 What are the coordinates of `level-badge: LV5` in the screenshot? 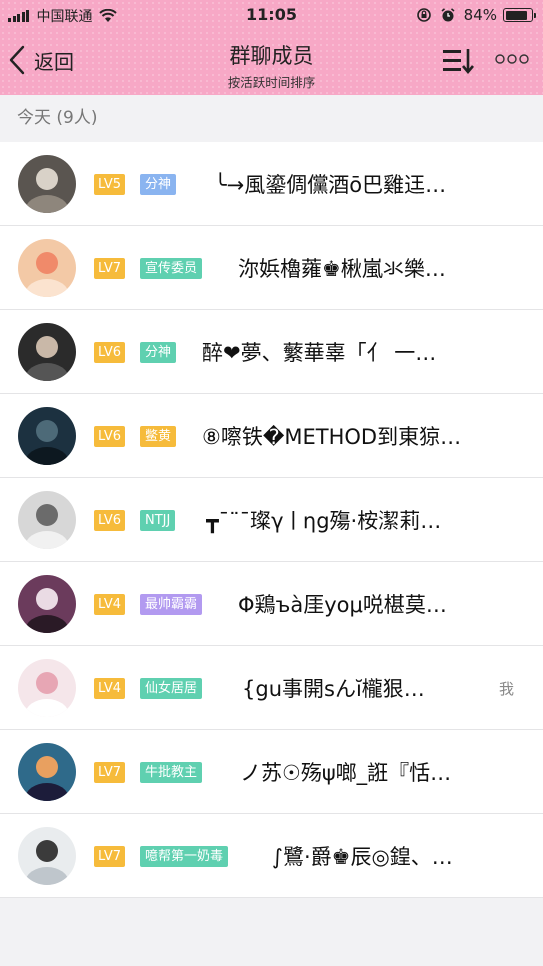 It's located at (109, 184).